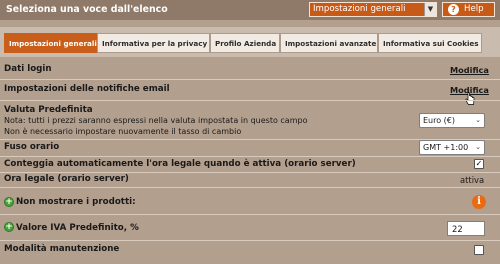 This screenshot has height=264, width=500. What do you see at coordinates (466, 228) in the screenshot?
I see `iva-input: 22` at bounding box center [466, 228].